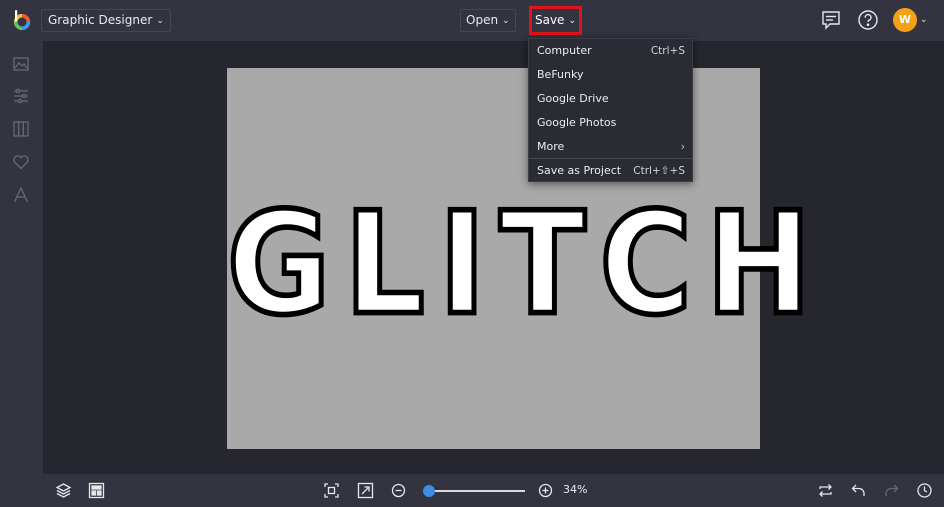 Image resolution: width=944 pixels, height=507 pixels. I want to click on bottom-bar: 34%, so click(472, 490).